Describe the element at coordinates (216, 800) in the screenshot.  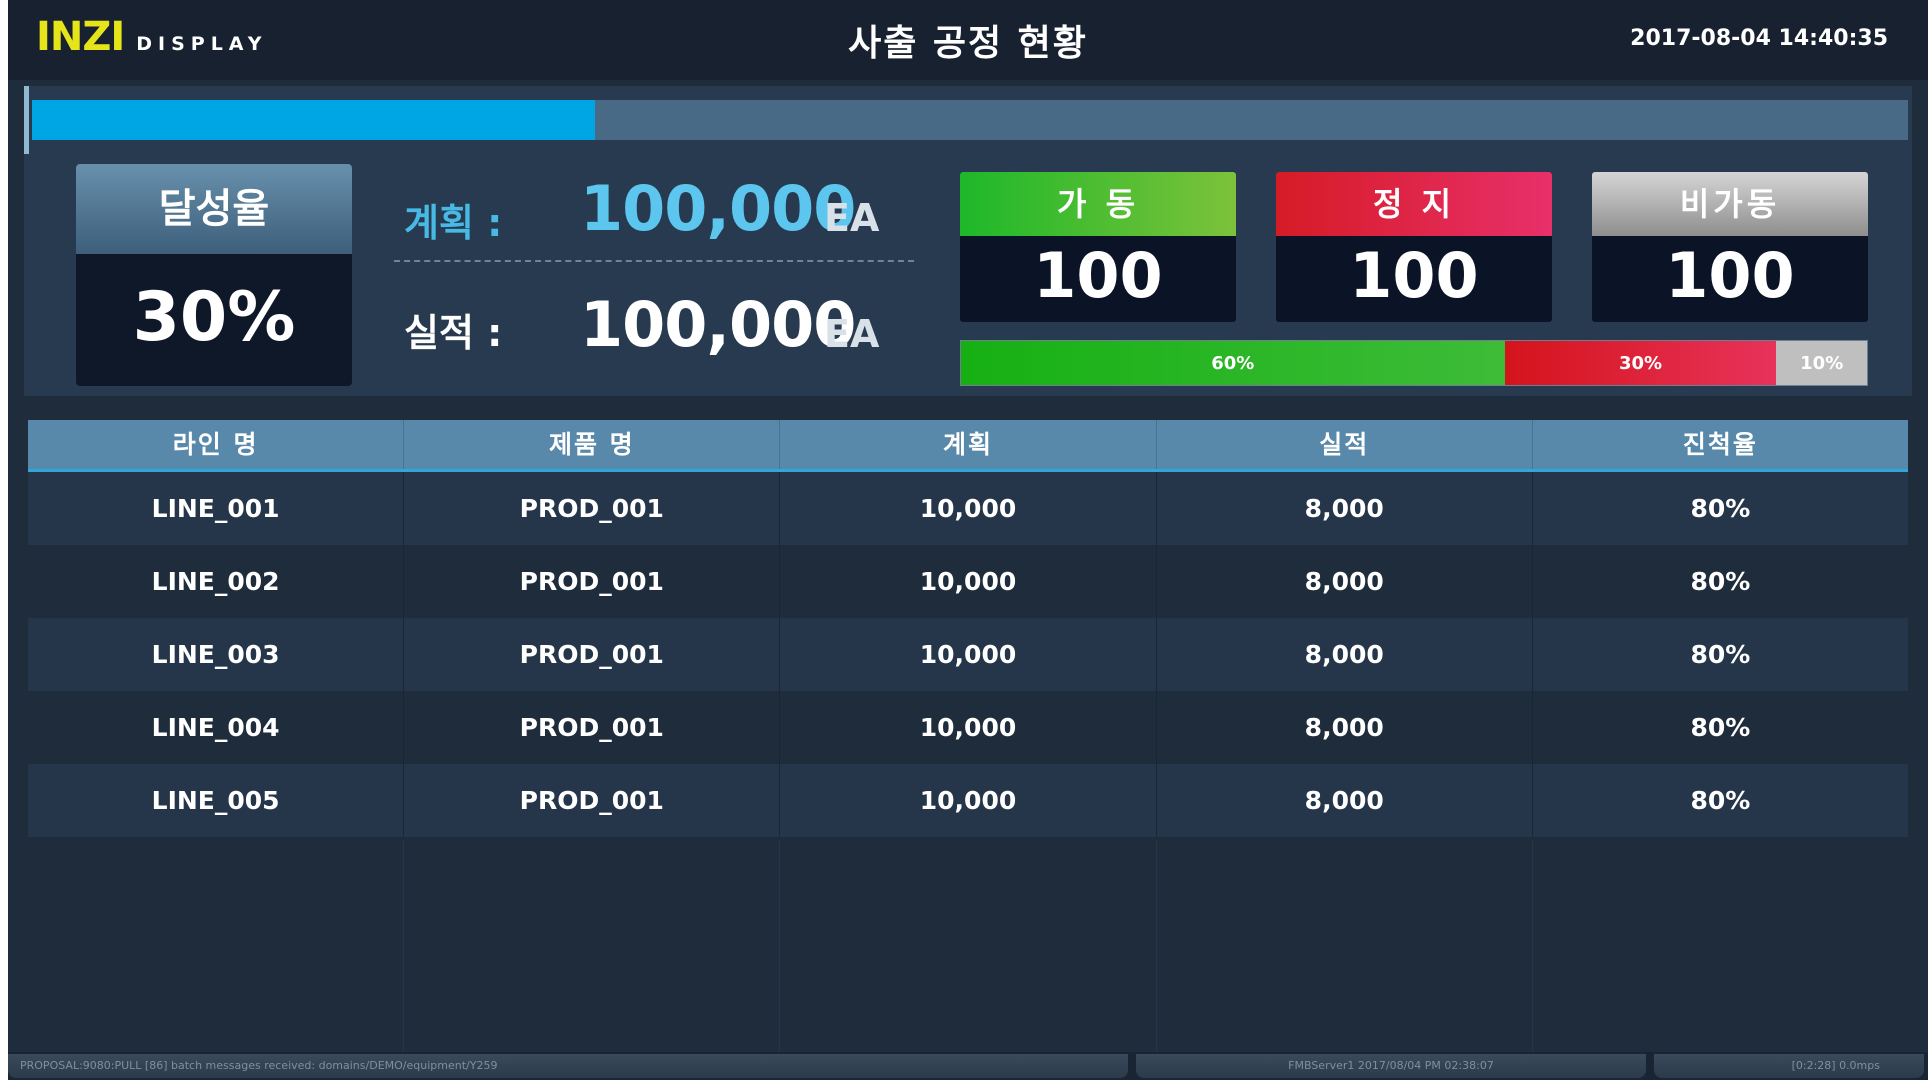
I see `line-name-cell: LINE_005` at that location.